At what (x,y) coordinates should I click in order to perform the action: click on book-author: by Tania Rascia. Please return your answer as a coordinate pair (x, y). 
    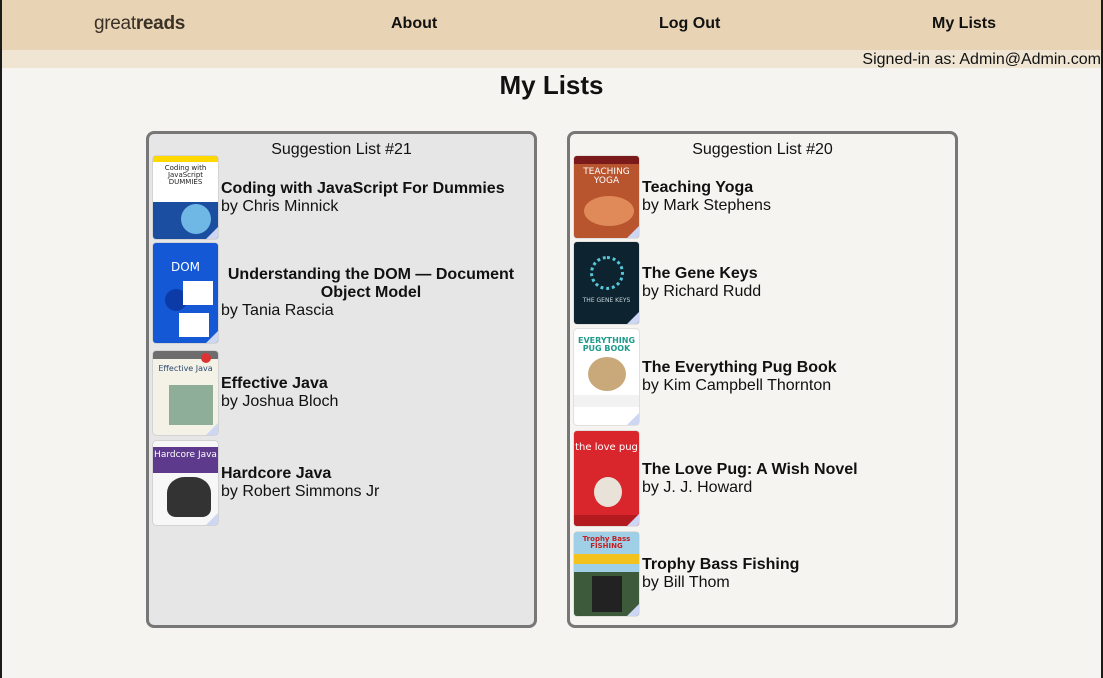
    Looking at the image, I should click on (277, 310).